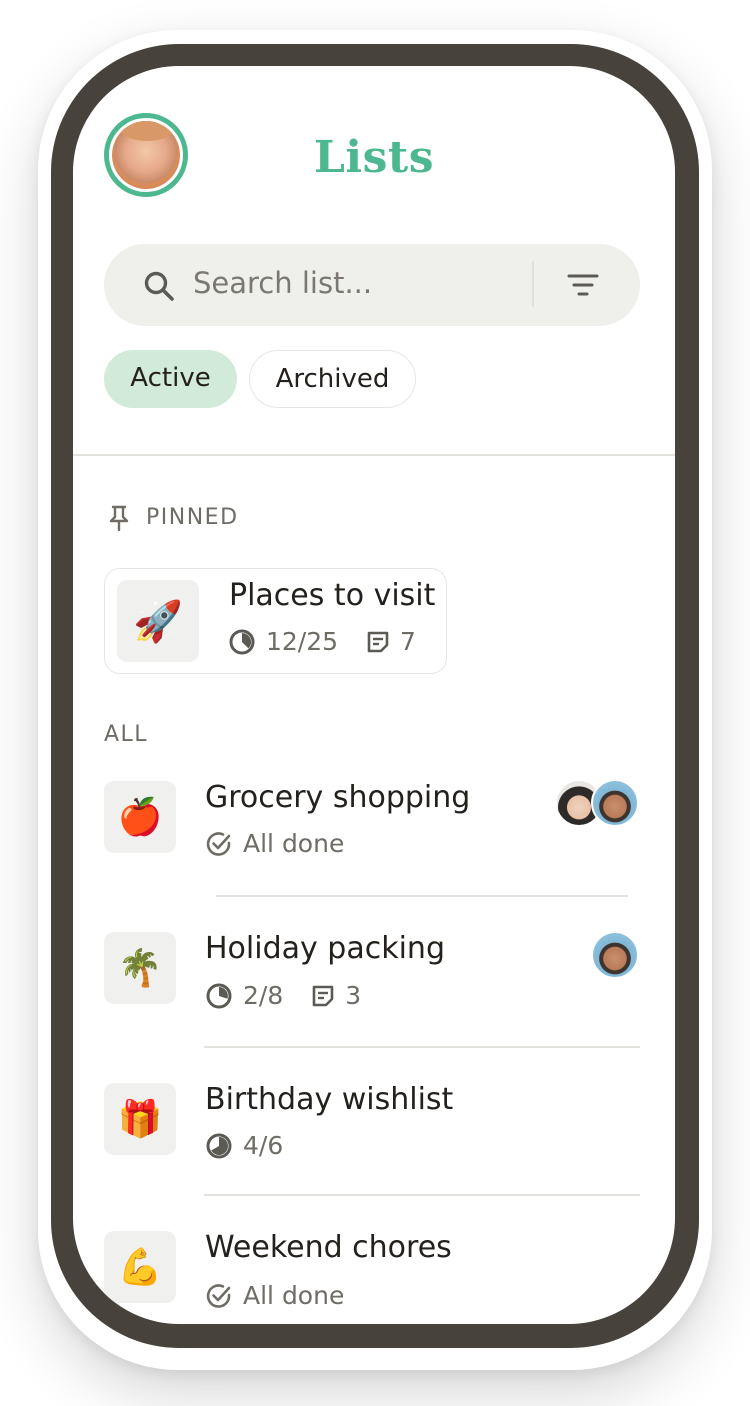 The image size is (750, 1406). What do you see at coordinates (329, 1099) in the screenshot?
I see `list-title: Birthday wishlist` at bounding box center [329, 1099].